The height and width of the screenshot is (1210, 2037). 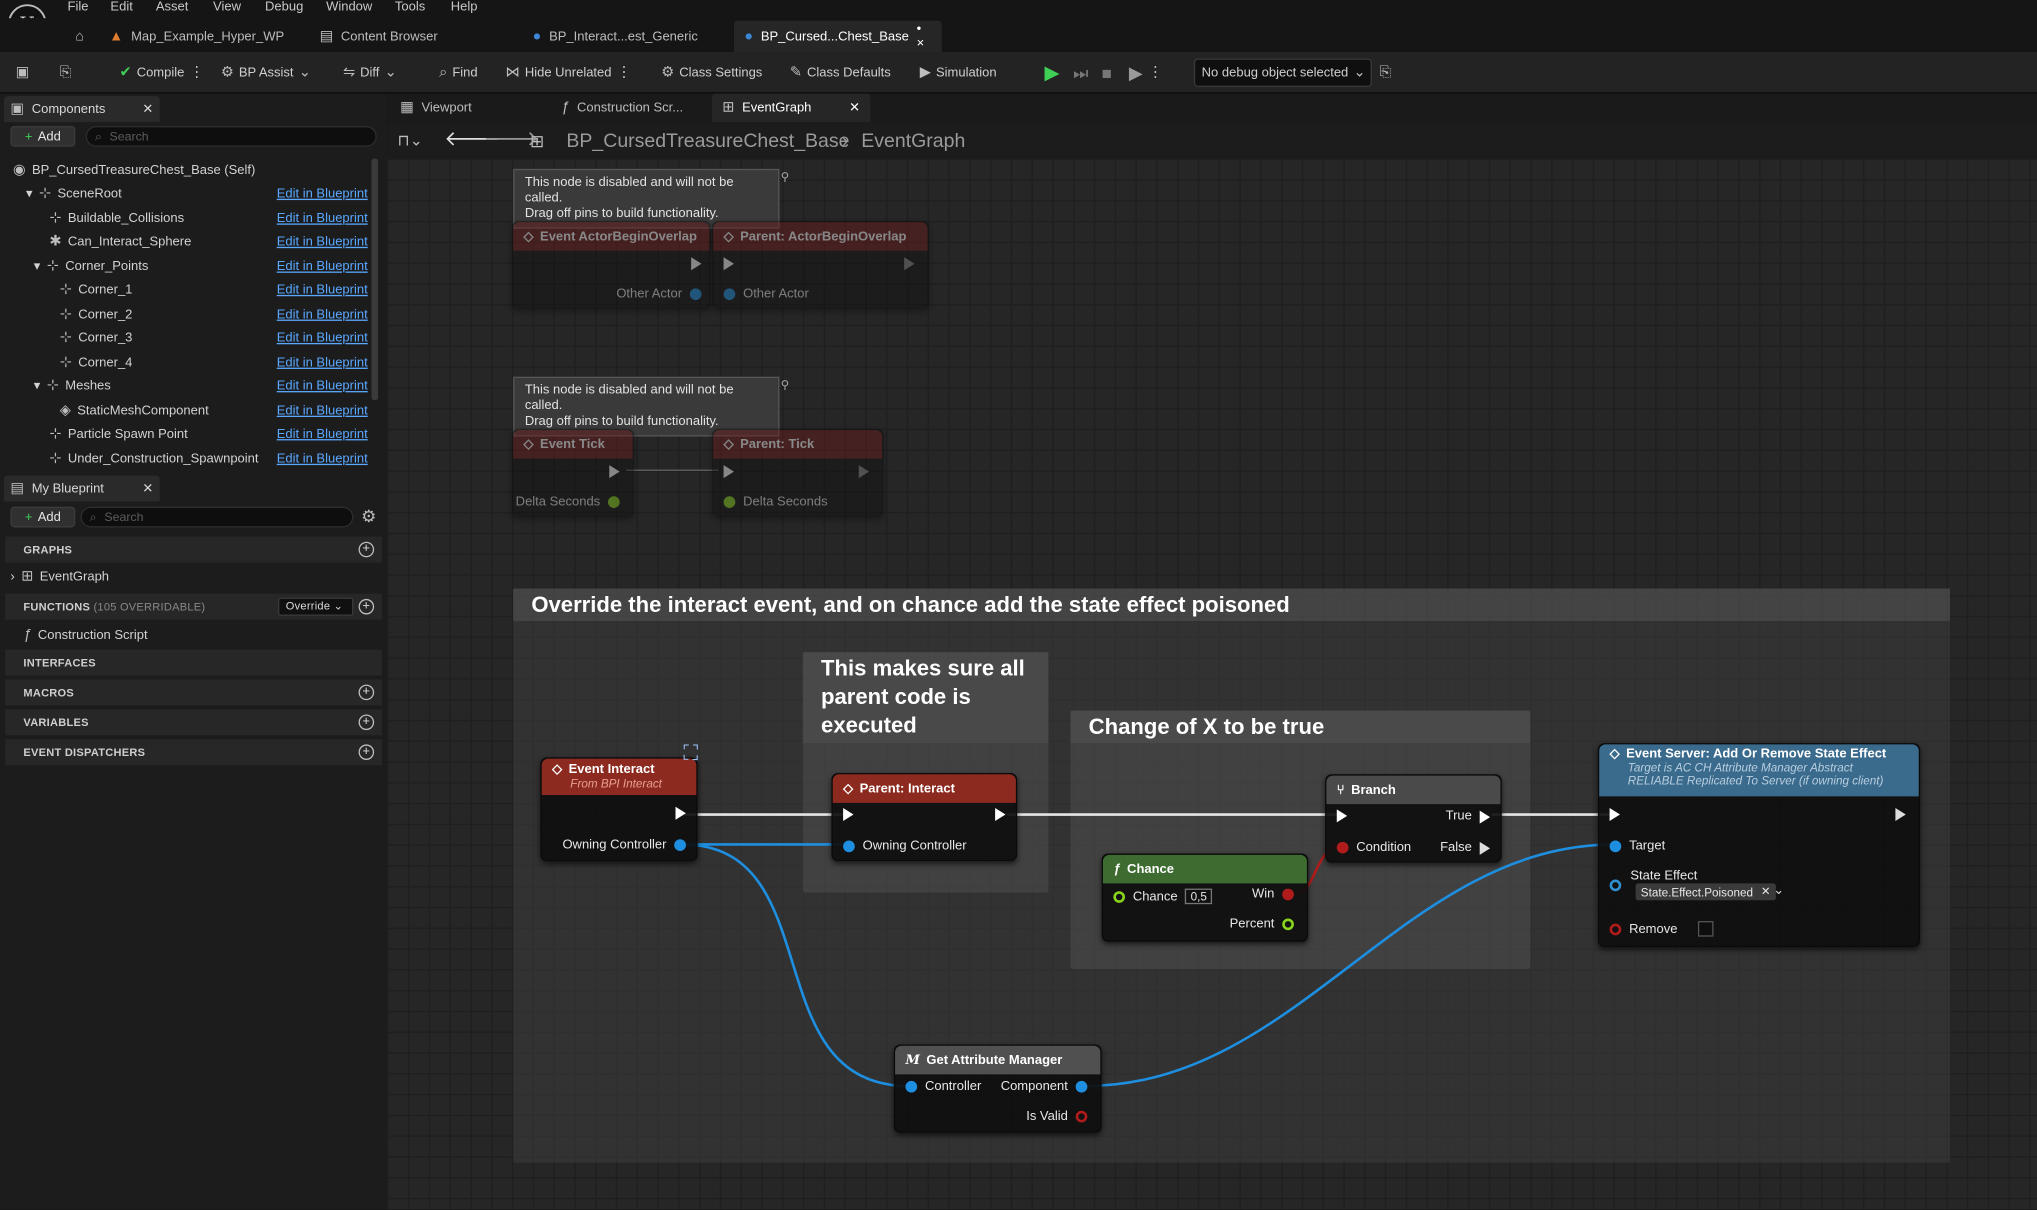 What do you see at coordinates (611, 769) in the screenshot?
I see `node-title: Event Interact` at bounding box center [611, 769].